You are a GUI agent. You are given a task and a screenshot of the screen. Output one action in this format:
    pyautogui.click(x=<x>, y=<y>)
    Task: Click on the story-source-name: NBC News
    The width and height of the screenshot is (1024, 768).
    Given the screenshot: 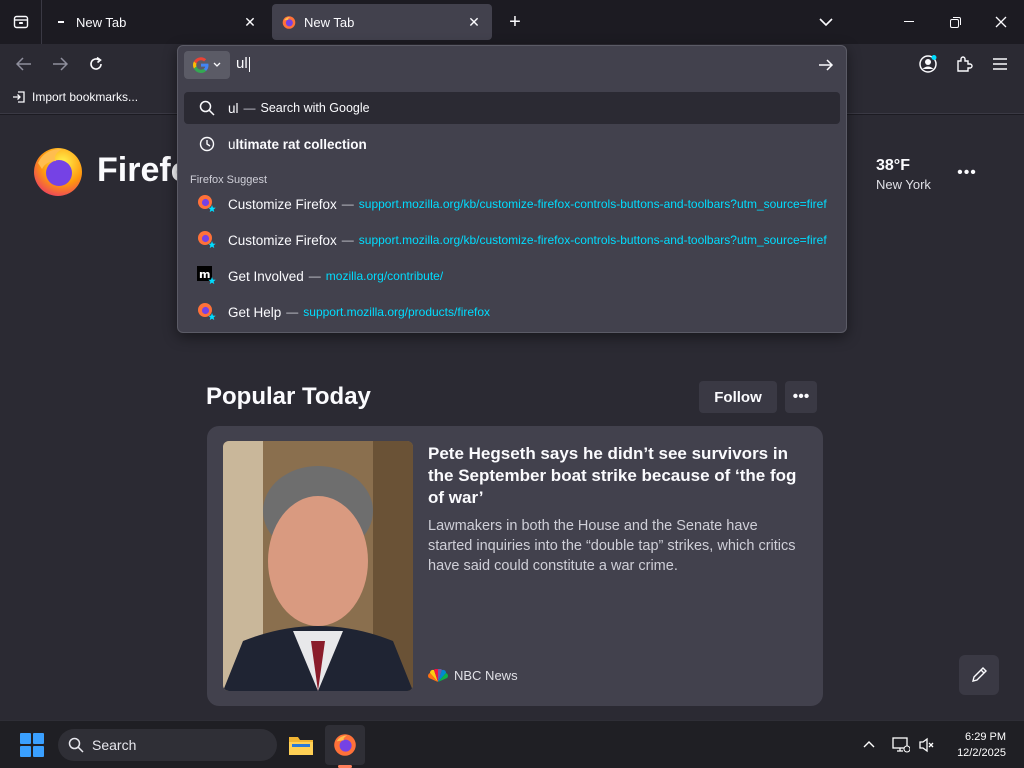 What is the action you would take?
    pyautogui.click(x=486, y=675)
    